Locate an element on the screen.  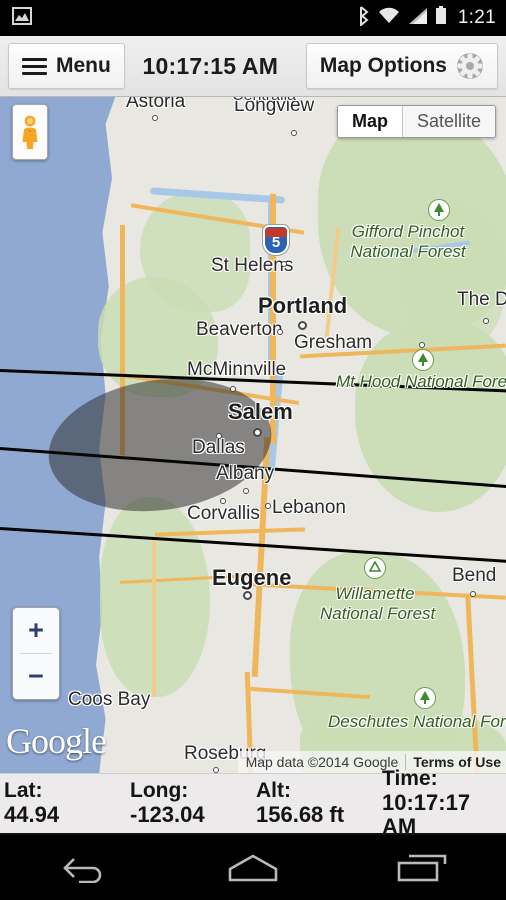
session-clock: 10:17:15 AM is located at coordinates (210, 65).